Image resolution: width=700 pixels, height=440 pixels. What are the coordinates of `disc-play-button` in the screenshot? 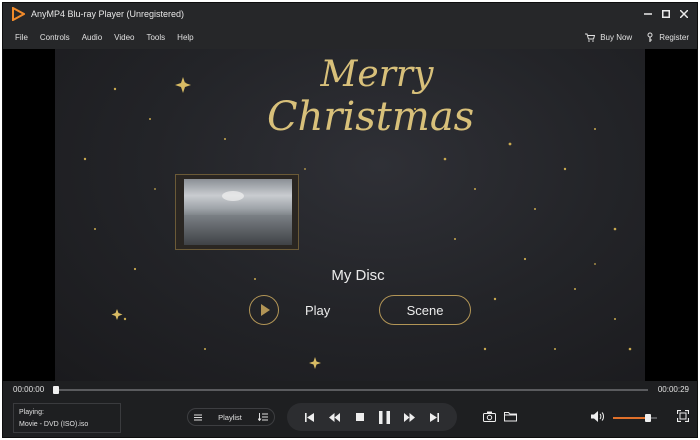 It's located at (264, 310).